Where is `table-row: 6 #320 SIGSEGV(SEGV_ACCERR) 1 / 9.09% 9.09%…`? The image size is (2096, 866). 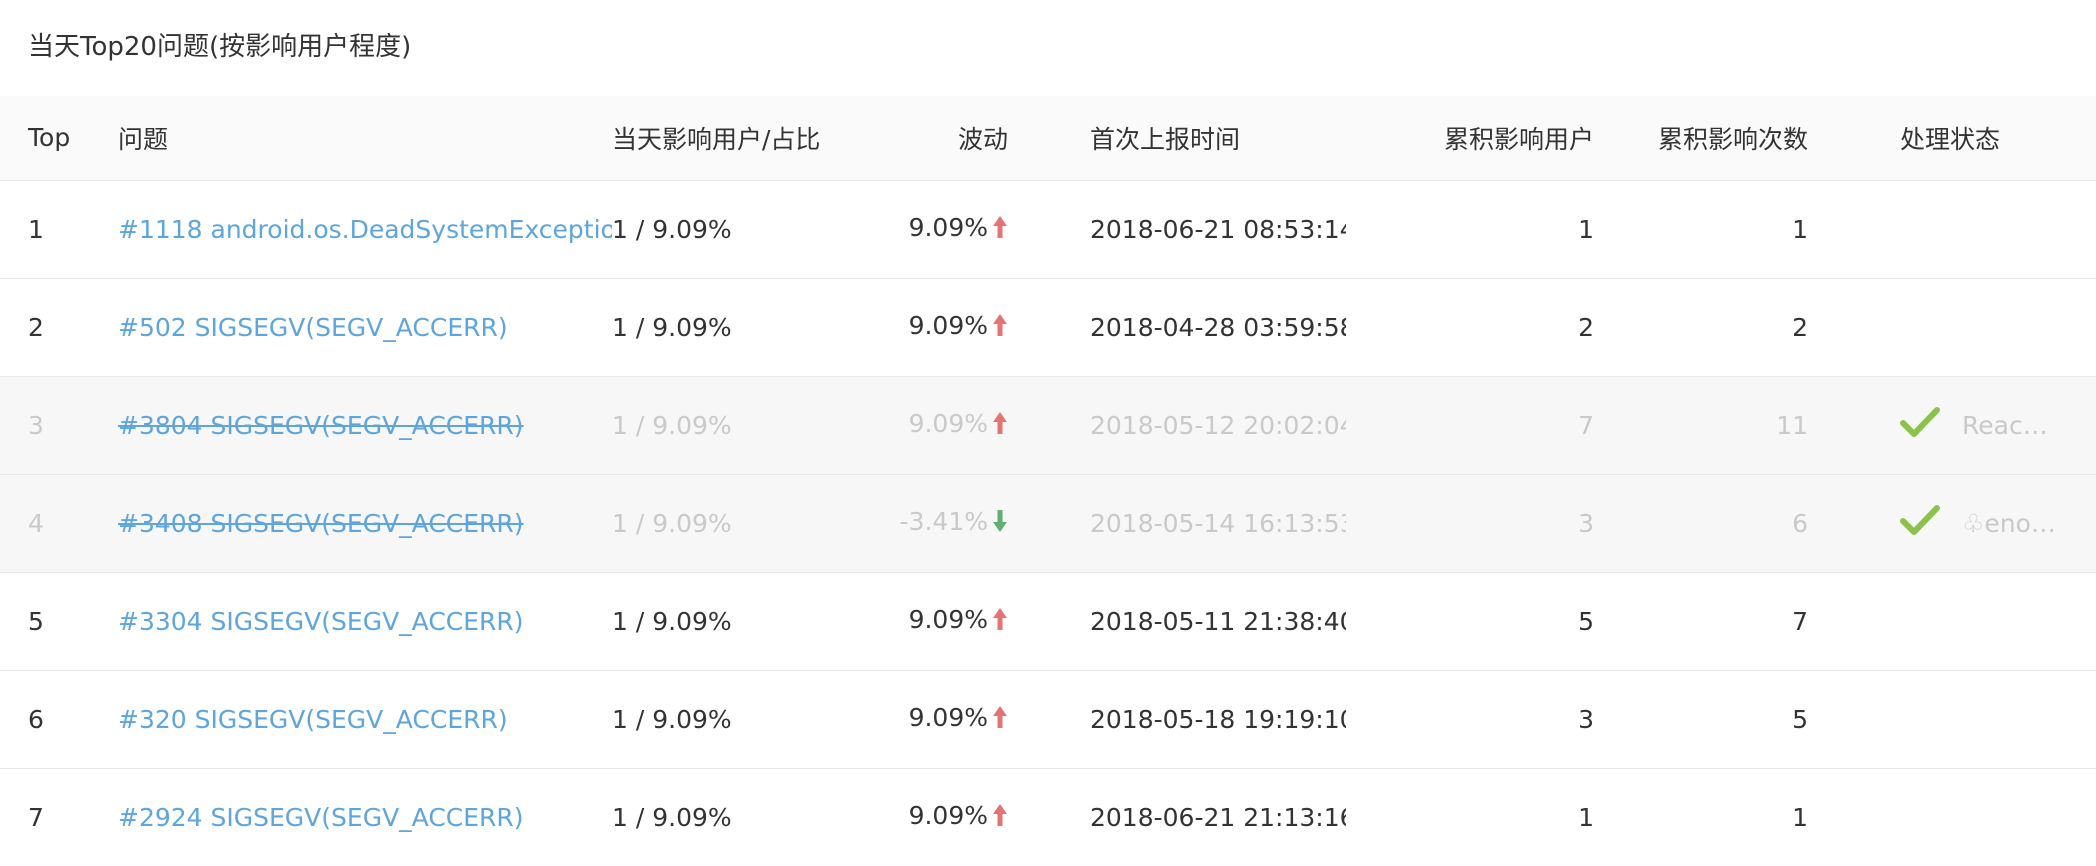 table-row: 6 #320 SIGSEGV(SEGV_ACCERR) 1 / 9.09% 9.09%… is located at coordinates (1048, 719).